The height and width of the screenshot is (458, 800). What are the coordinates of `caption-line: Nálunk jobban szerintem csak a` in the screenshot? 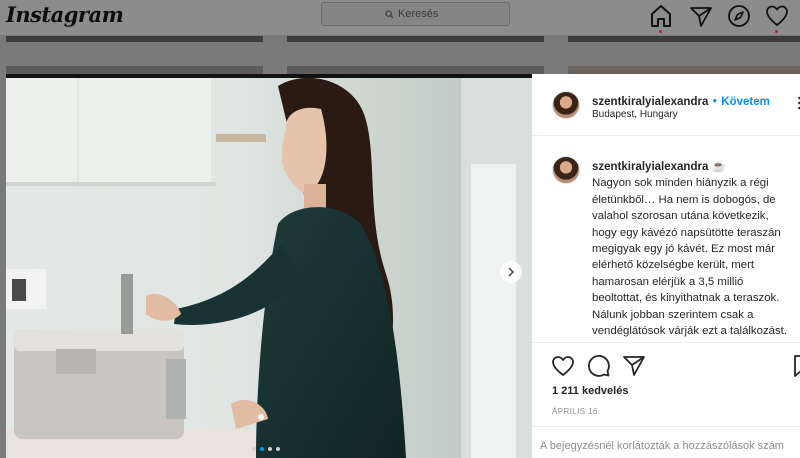 It's located at (673, 314).